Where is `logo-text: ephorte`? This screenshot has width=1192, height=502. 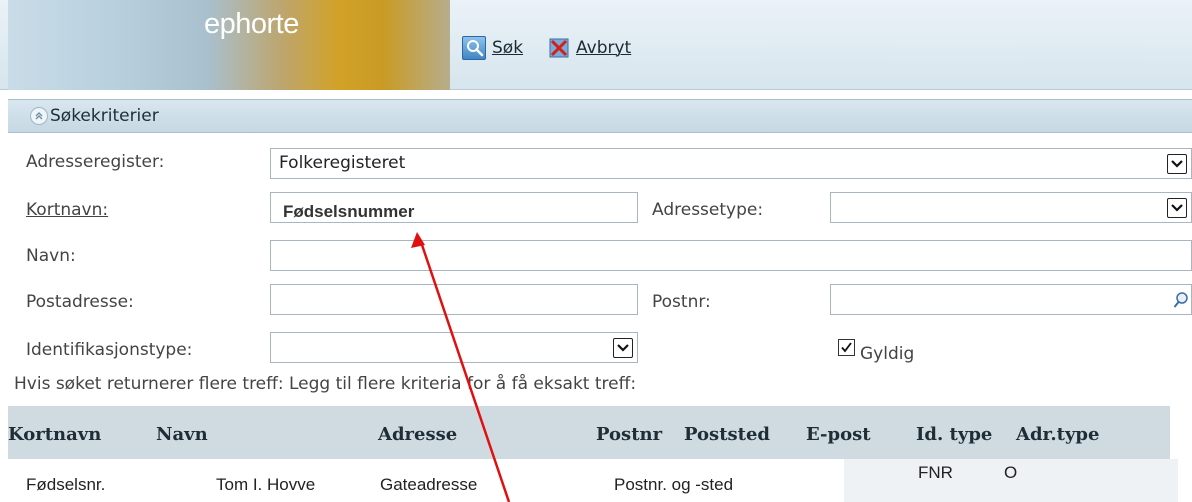 logo-text: ephorte is located at coordinates (251, 24).